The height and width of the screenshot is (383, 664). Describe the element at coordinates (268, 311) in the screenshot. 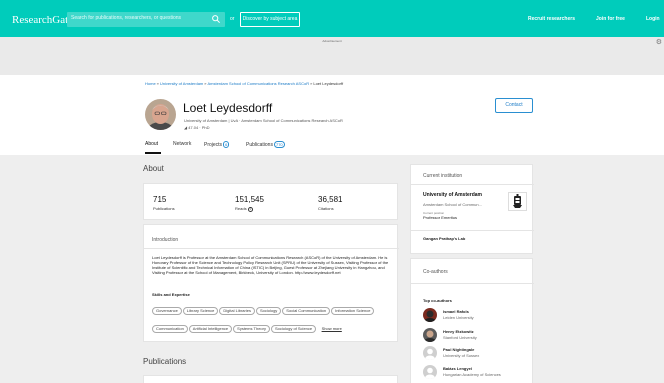

I see `skill-chip: Sociology` at that location.